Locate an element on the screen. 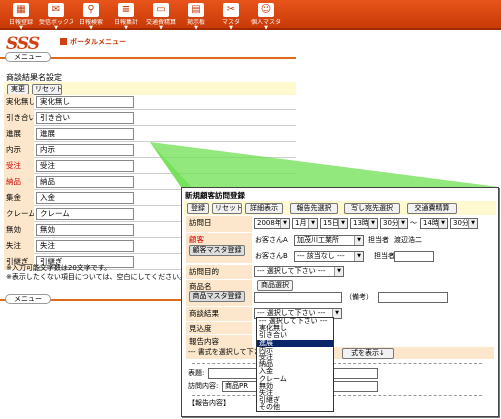  start-min-value: 30分 is located at coordinates (391, 223).